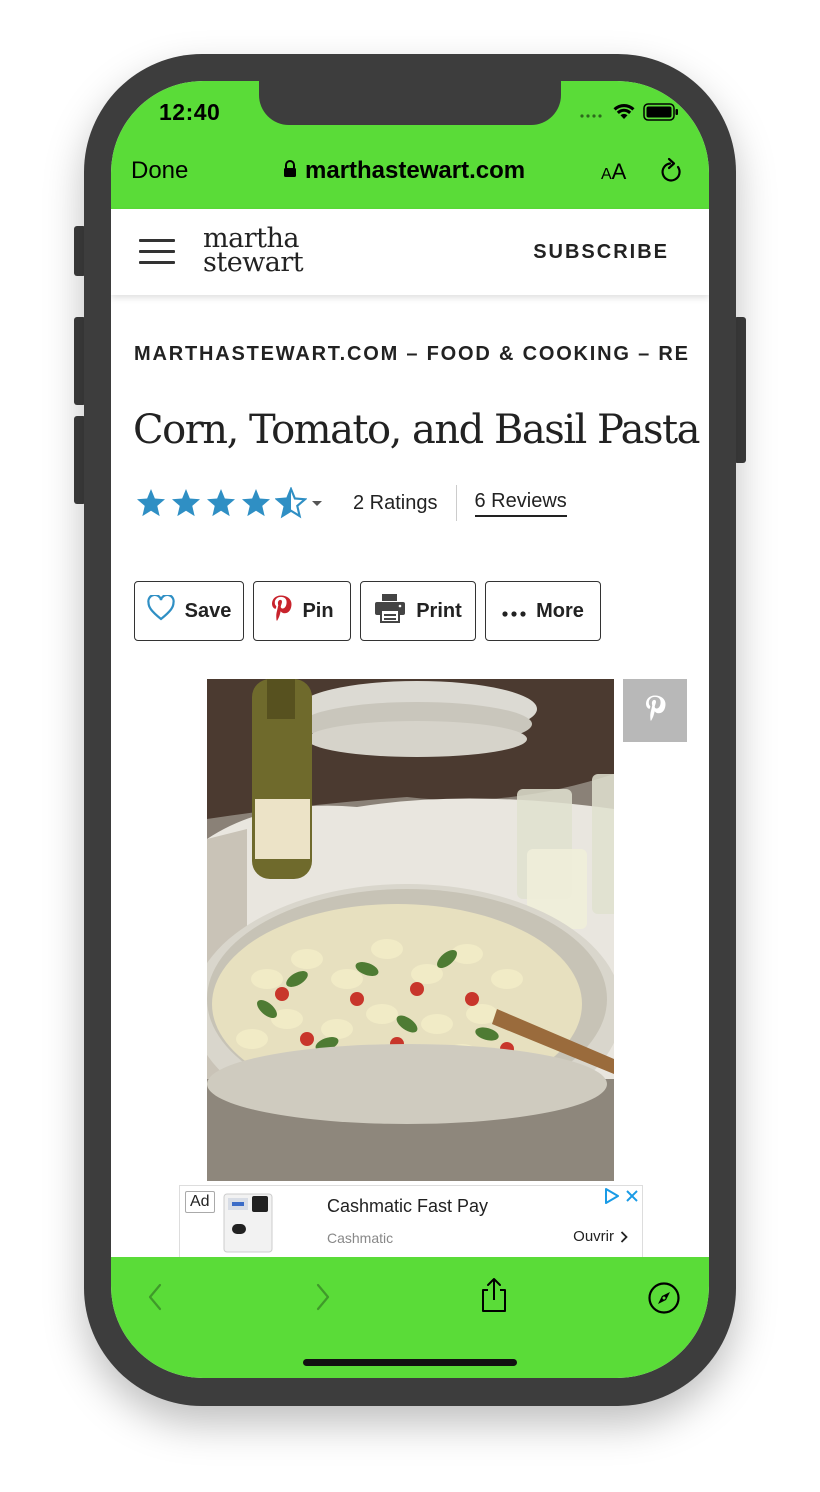 The height and width of the screenshot is (1492, 820). Describe the element at coordinates (613, 172) in the screenshot. I see `text-size-button: AA` at that location.